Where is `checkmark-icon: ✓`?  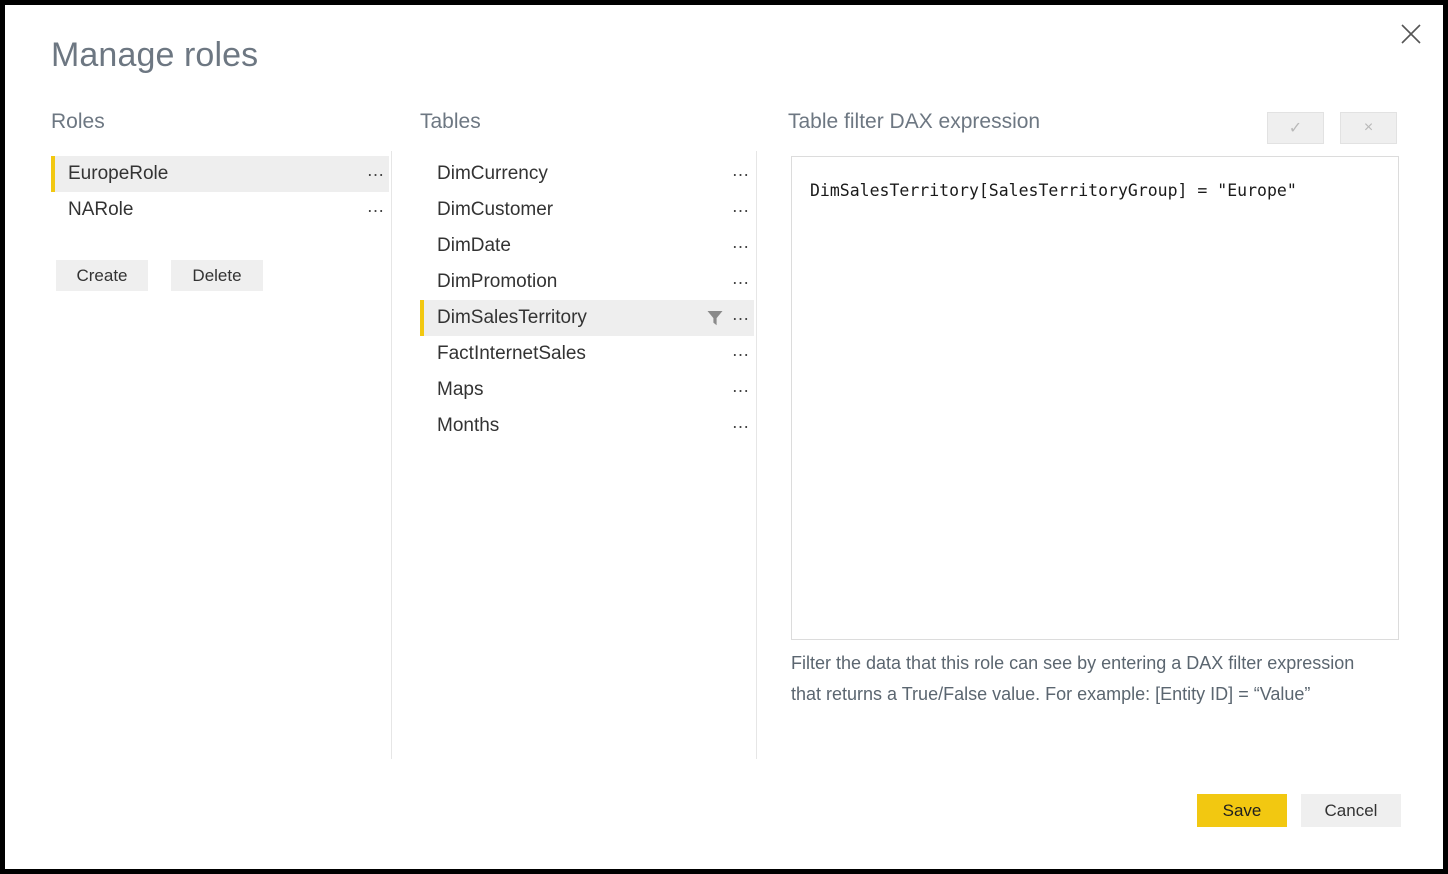
checkmark-icon: ✓ is located at coordinates (1295, 128).